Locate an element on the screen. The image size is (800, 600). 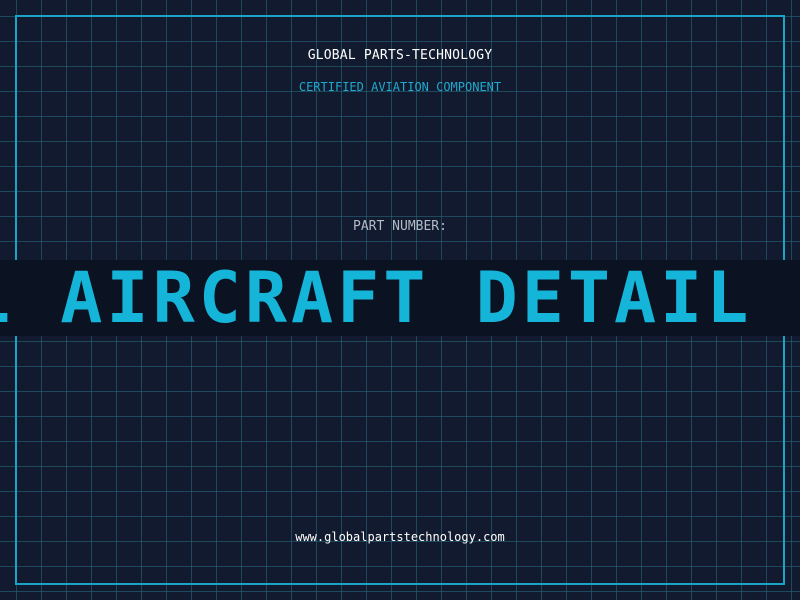
part-number-label: PART NUMBER: is located at coordinates (400, 226).